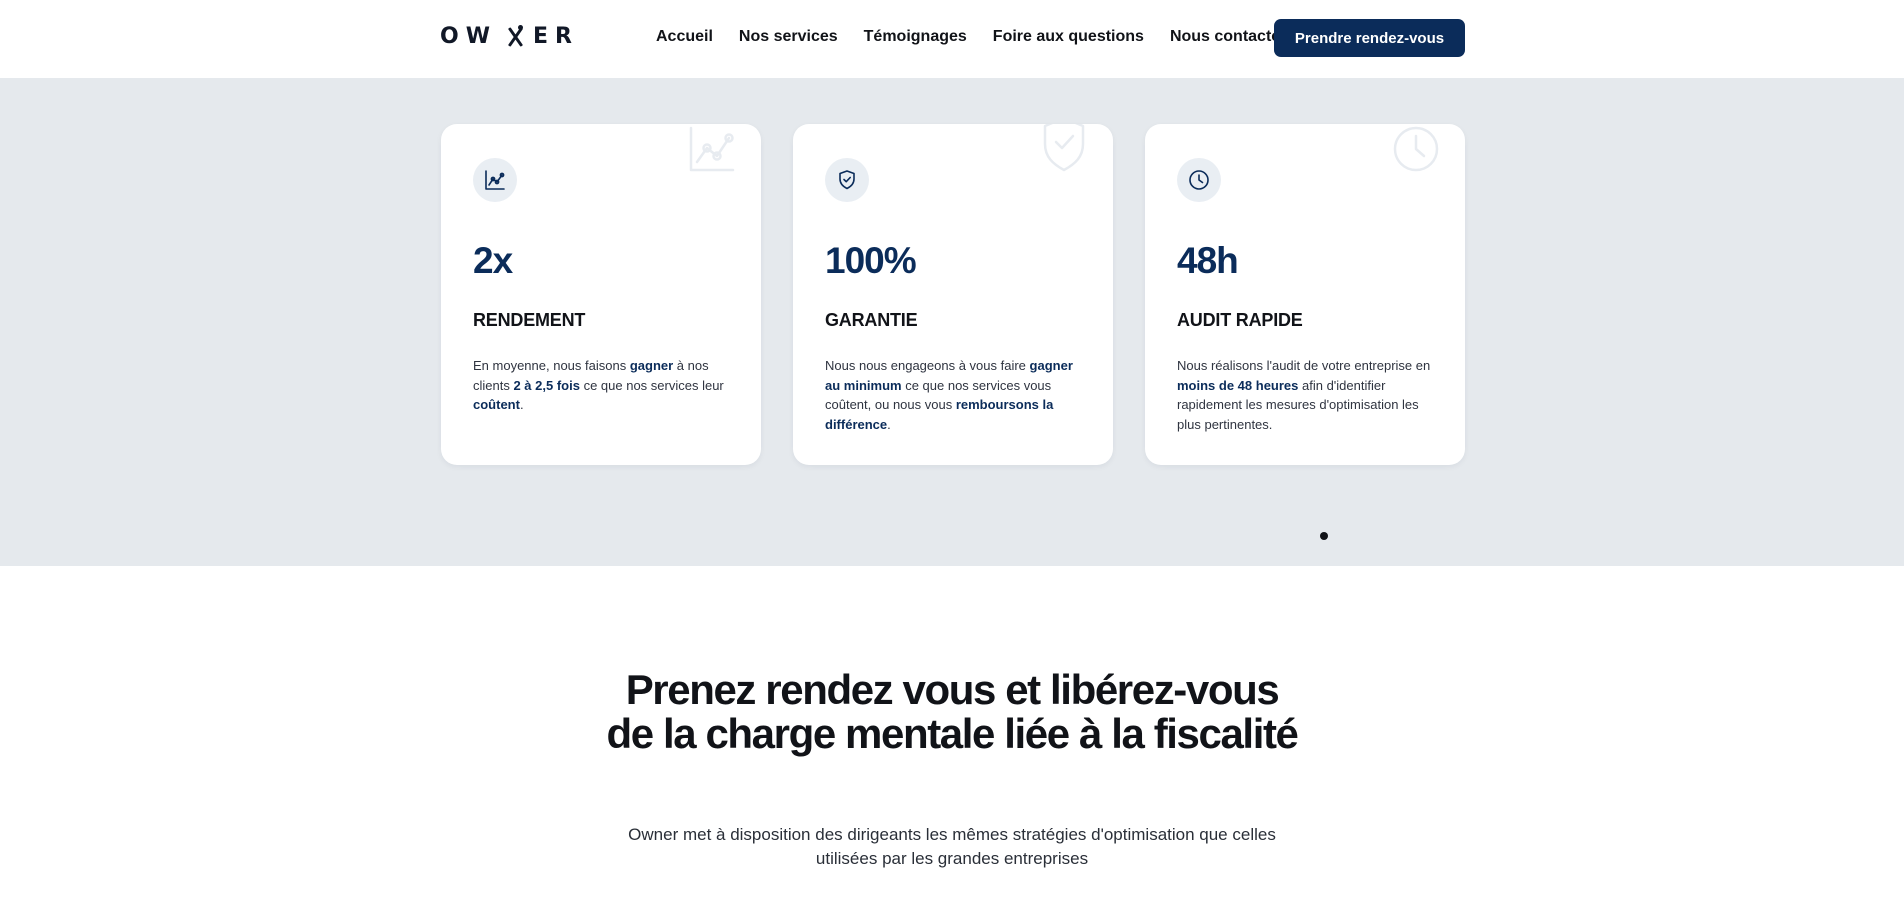 The image size is (1904, 906). I want to click on owner-logo: OW ER, so click(509, 36).